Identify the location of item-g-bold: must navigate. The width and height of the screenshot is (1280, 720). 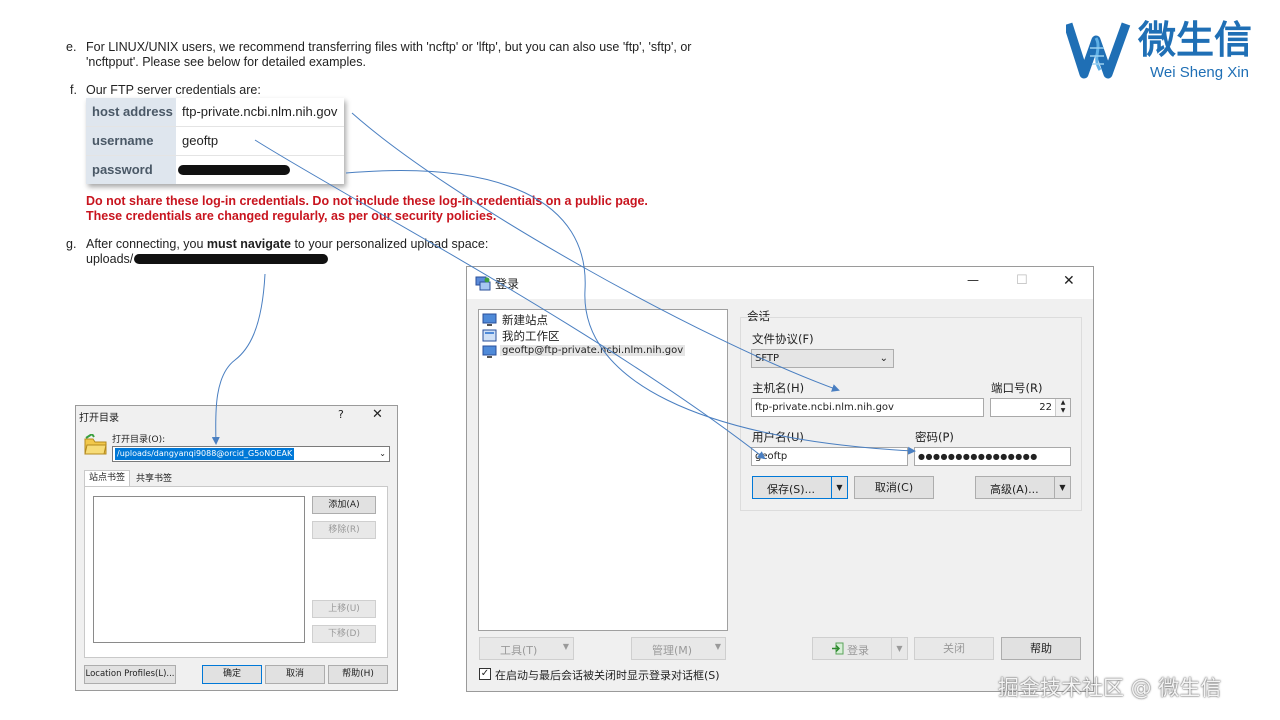
(248, 244).